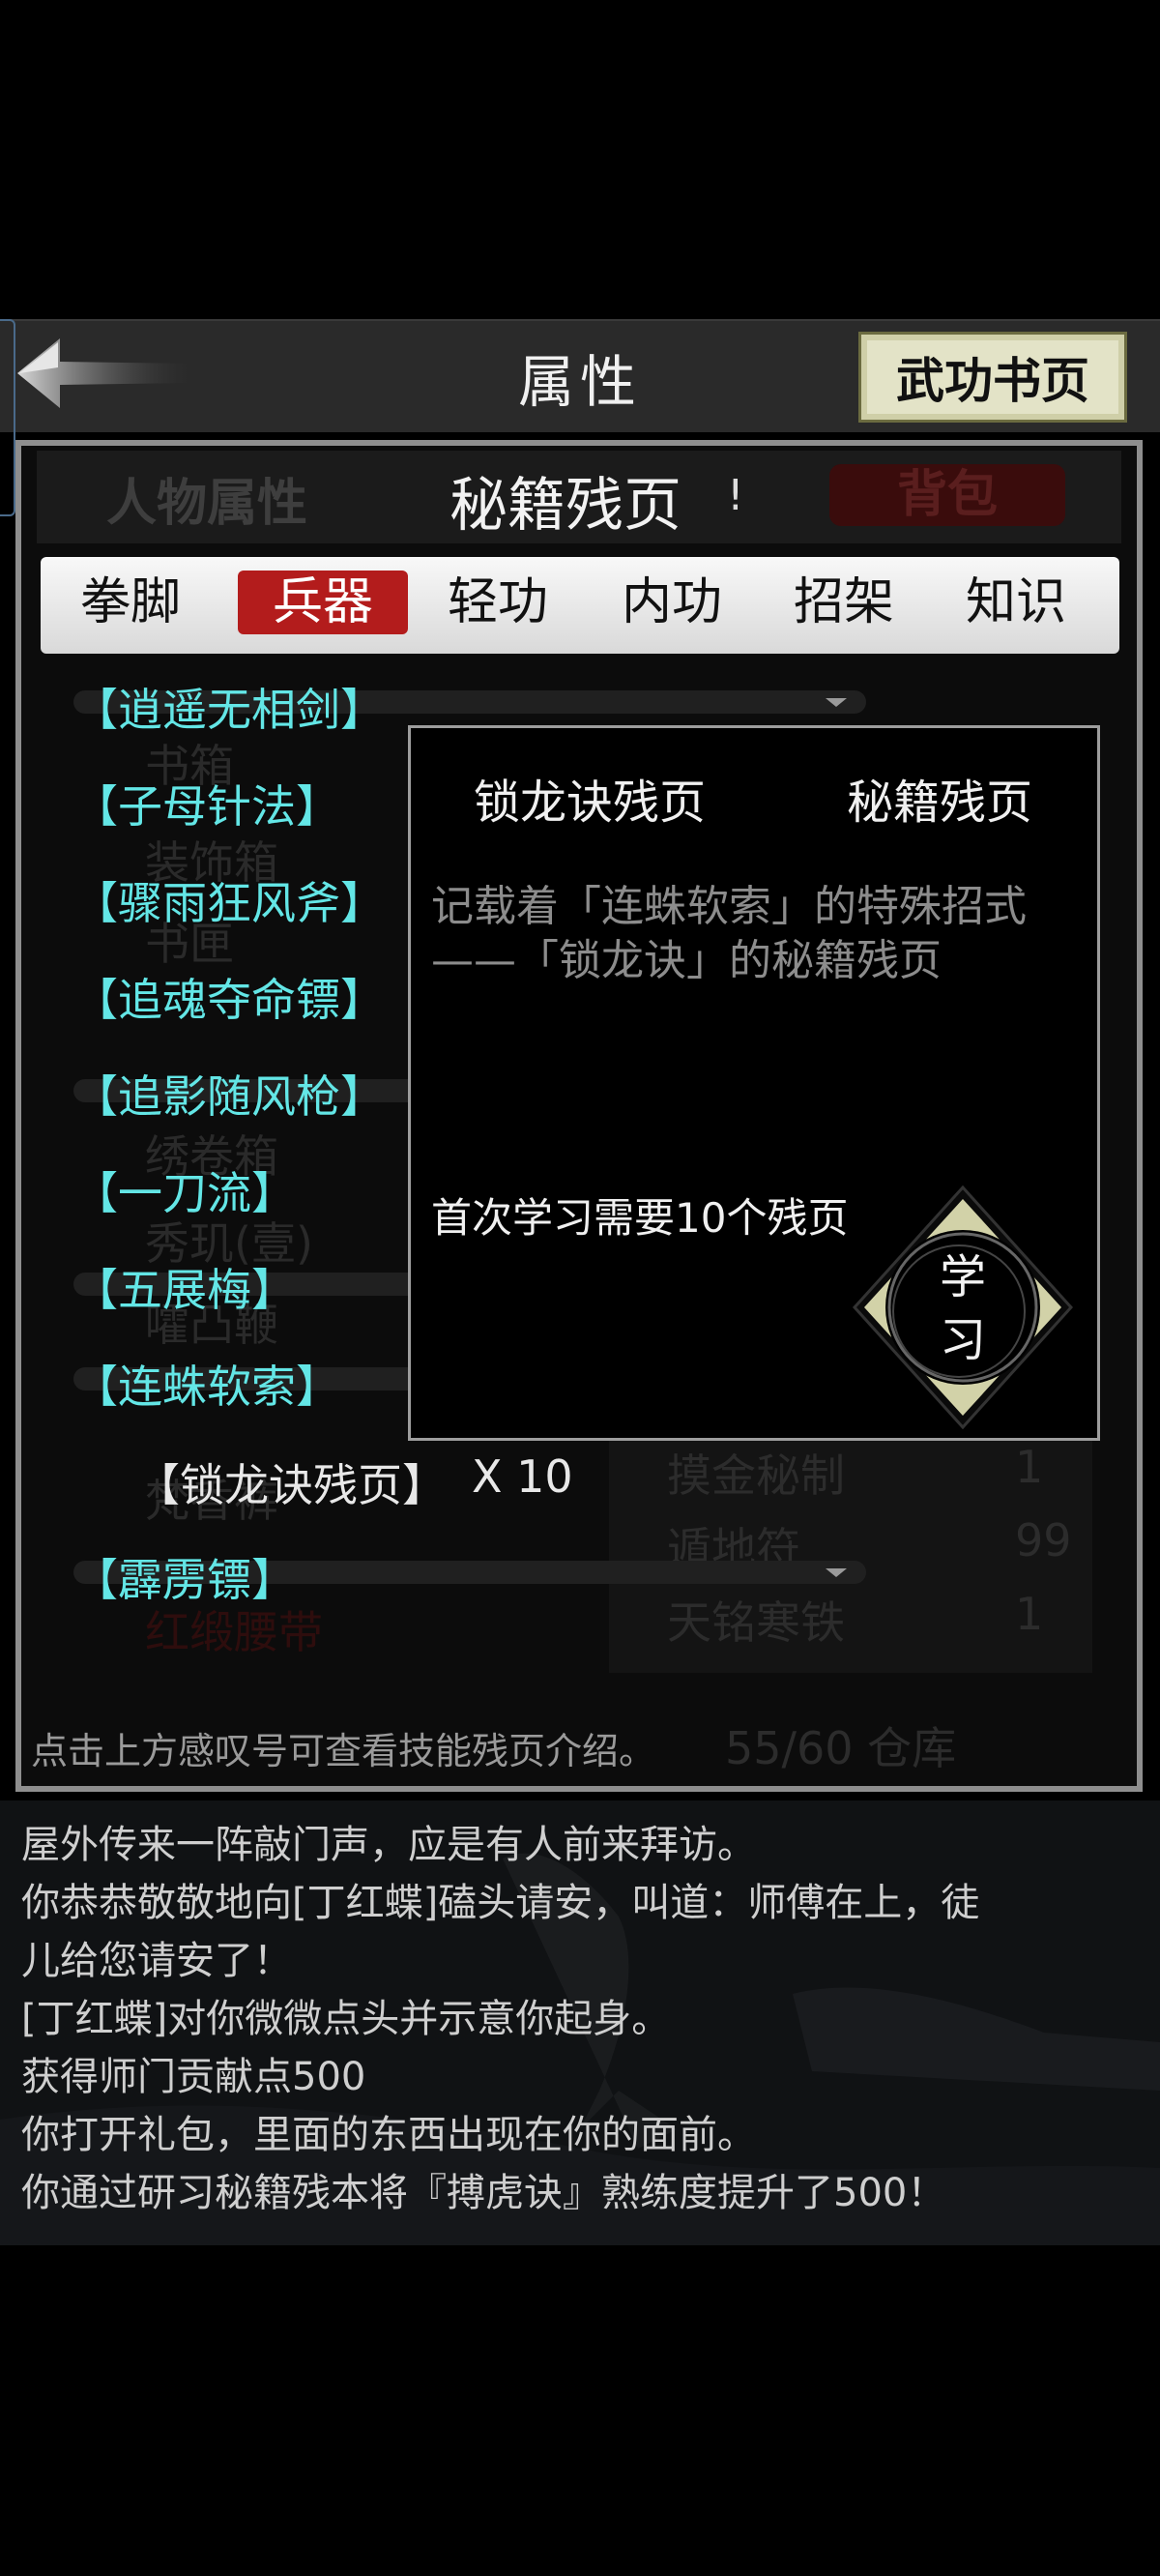  What do you see at coordinates (1044, 1540) in the screenshot?
I see `ghost-store-count: 99` at bounding box center [1044, 1540].